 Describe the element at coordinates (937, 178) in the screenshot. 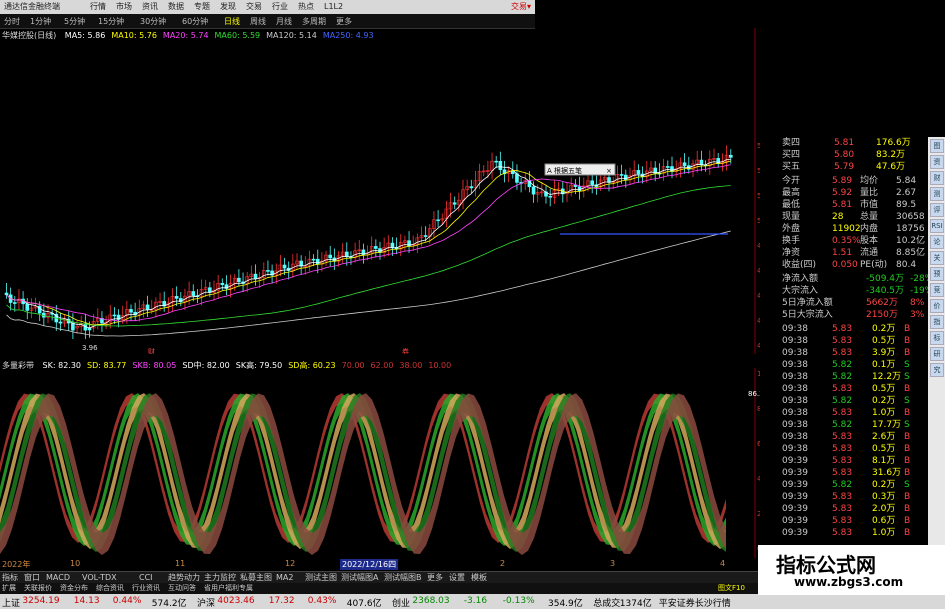

I see `side-button-2: 财` at that location.